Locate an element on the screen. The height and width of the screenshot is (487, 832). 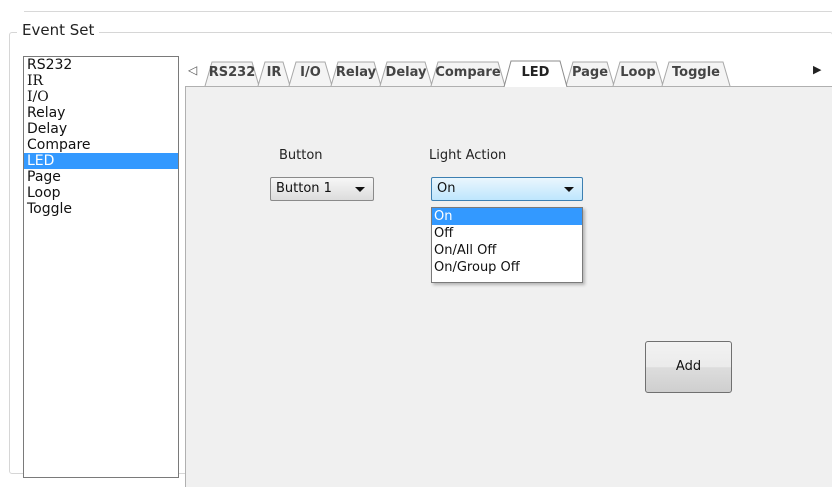
list-item-compare: Compare is located at coordinates (101, 145).